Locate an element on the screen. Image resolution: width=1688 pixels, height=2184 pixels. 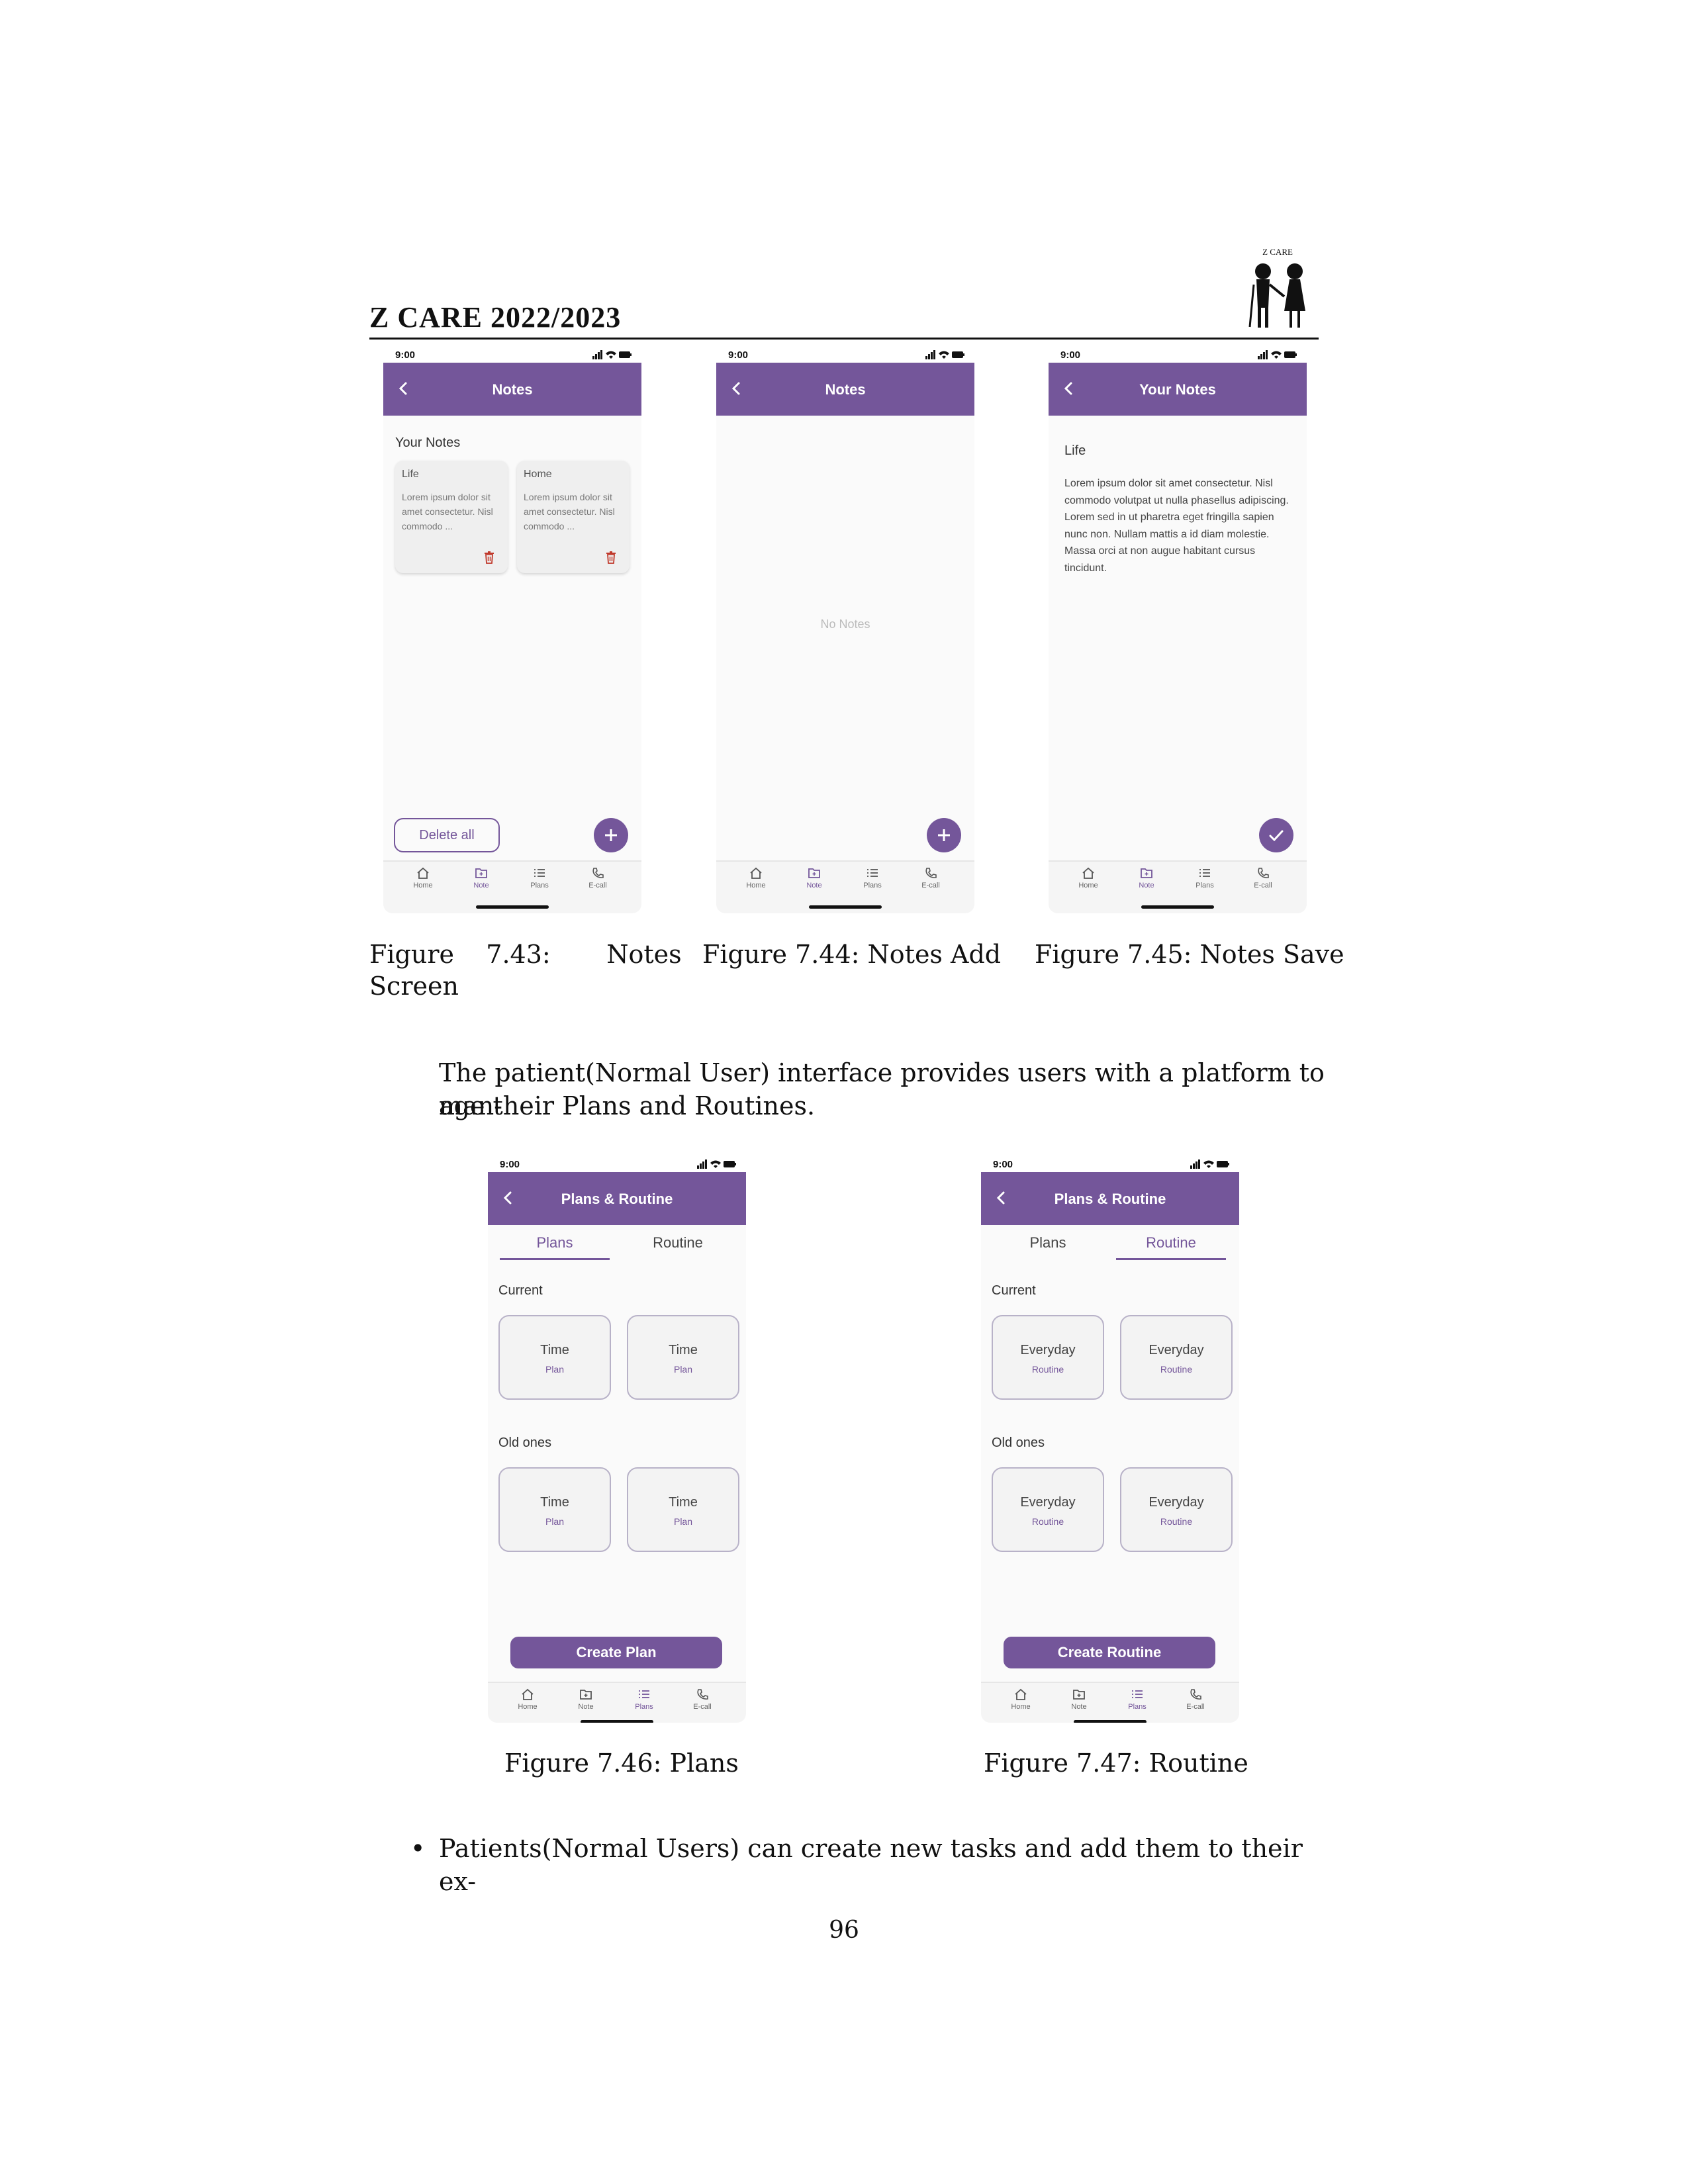
delete-all-button: Delete all is located at coordinates (447, 835).